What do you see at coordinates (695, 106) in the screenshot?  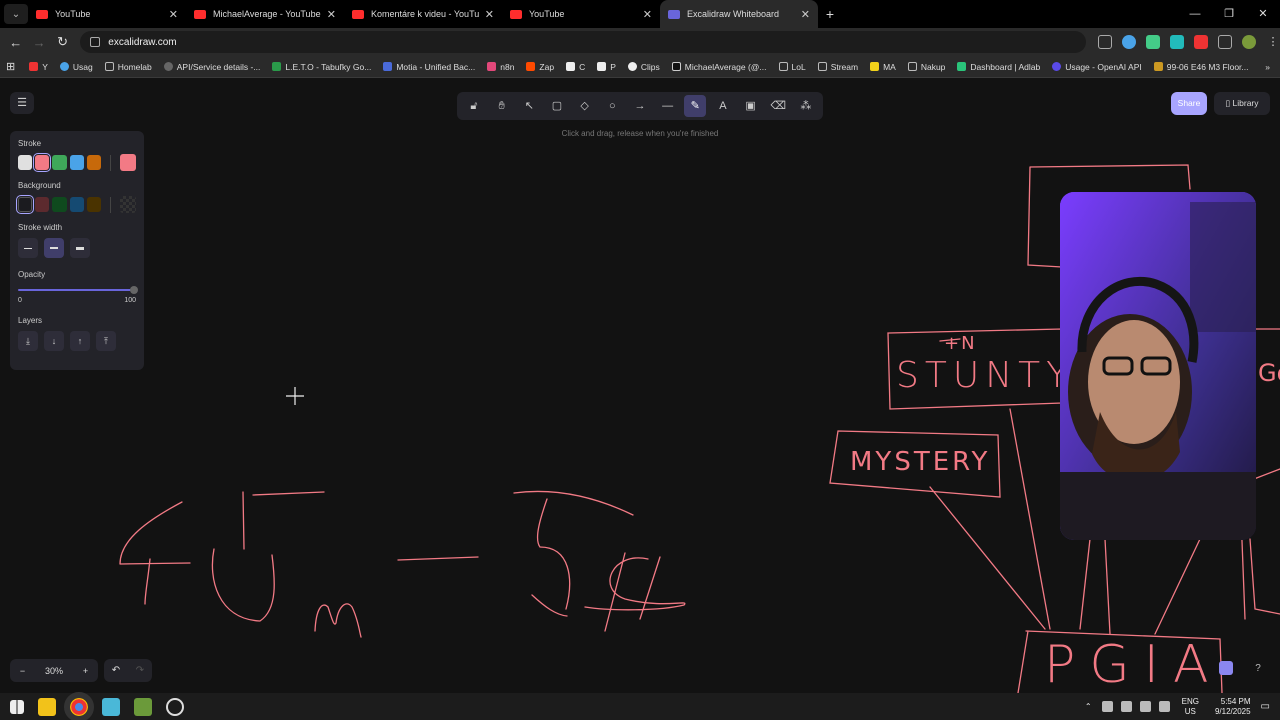 I see `freedraw-pencil-icon: ✎` at bounding box center [695, 106].